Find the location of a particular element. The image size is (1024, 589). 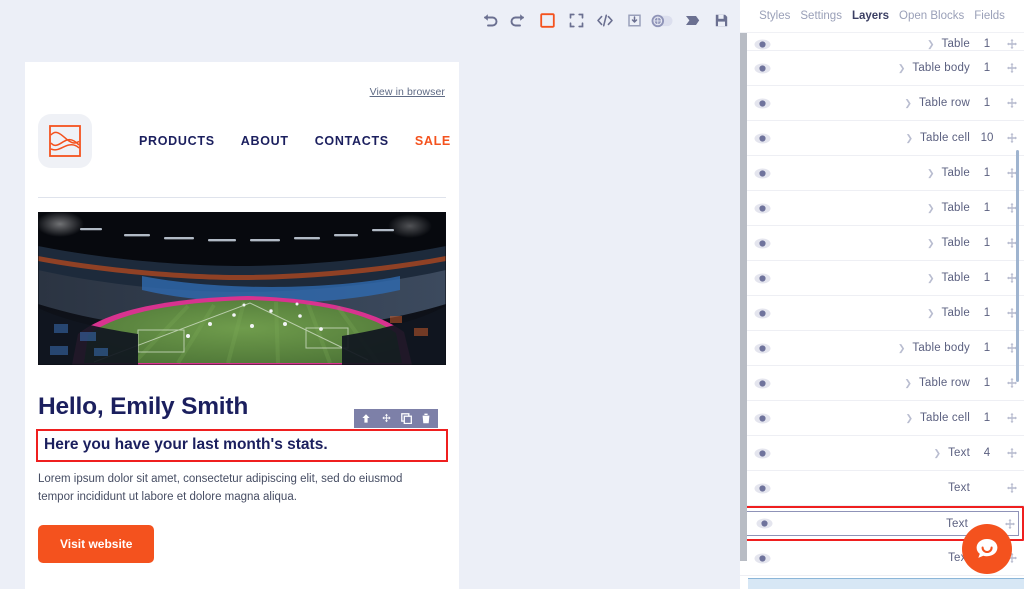

layer-child-count: 10 is located at coordinates (987, 138).